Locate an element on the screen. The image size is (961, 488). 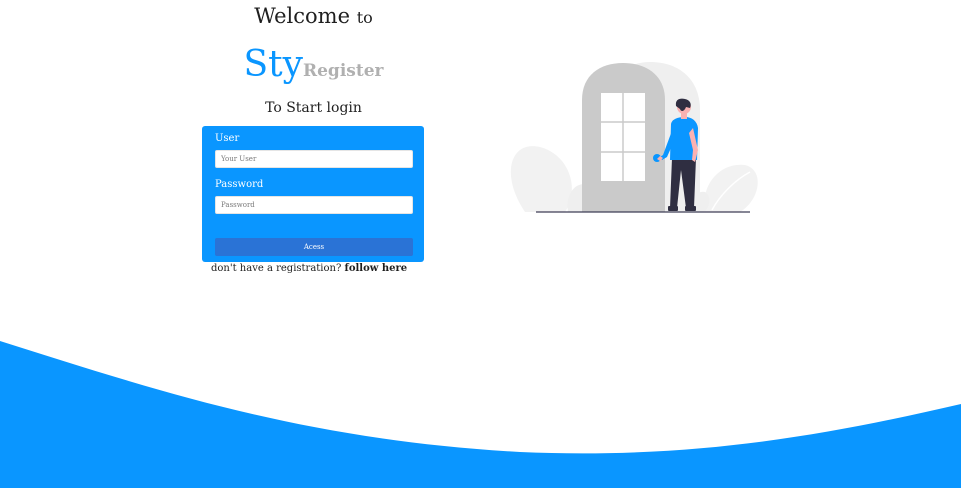
person-at-door-illustration is located at coordinates (634, 137).